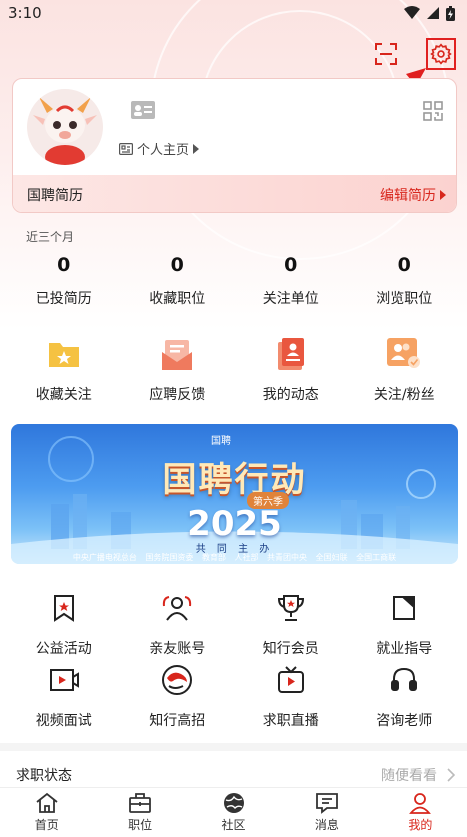 This screenshot has width=467, height=837. Describe the element at coordinates (177, 395) in the screenshot. I see `shortcut-label: 应聘反馈` at that location.